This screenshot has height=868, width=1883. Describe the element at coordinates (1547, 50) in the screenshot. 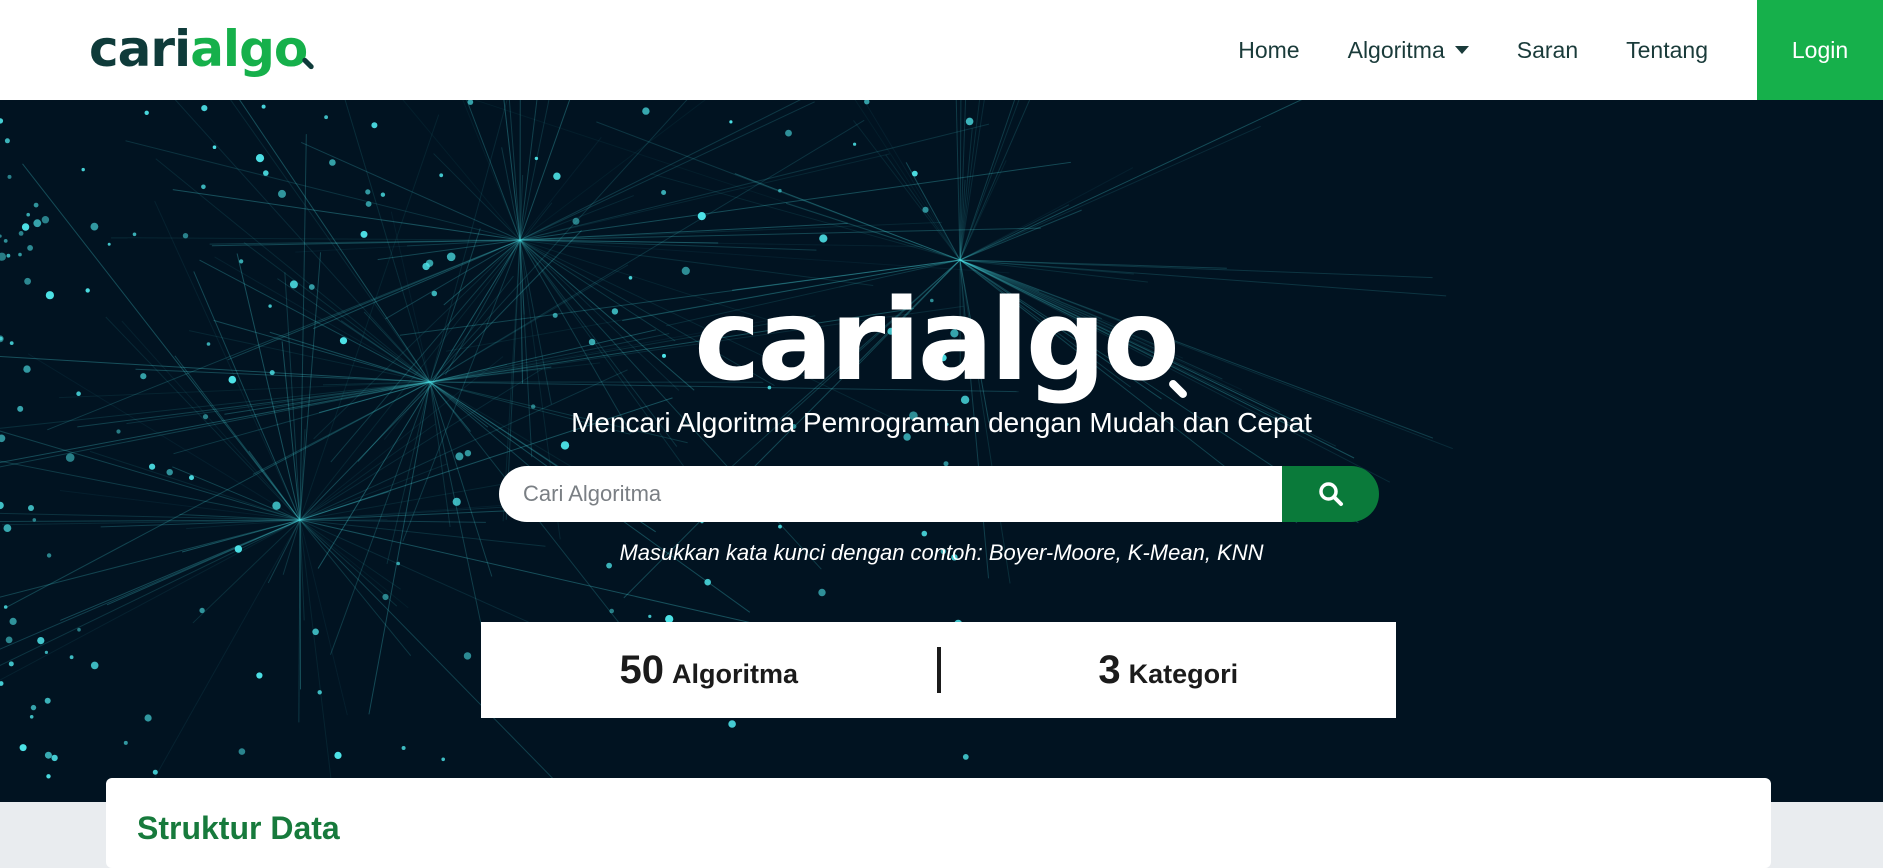

I see `nav-saran: Saran` at that location.